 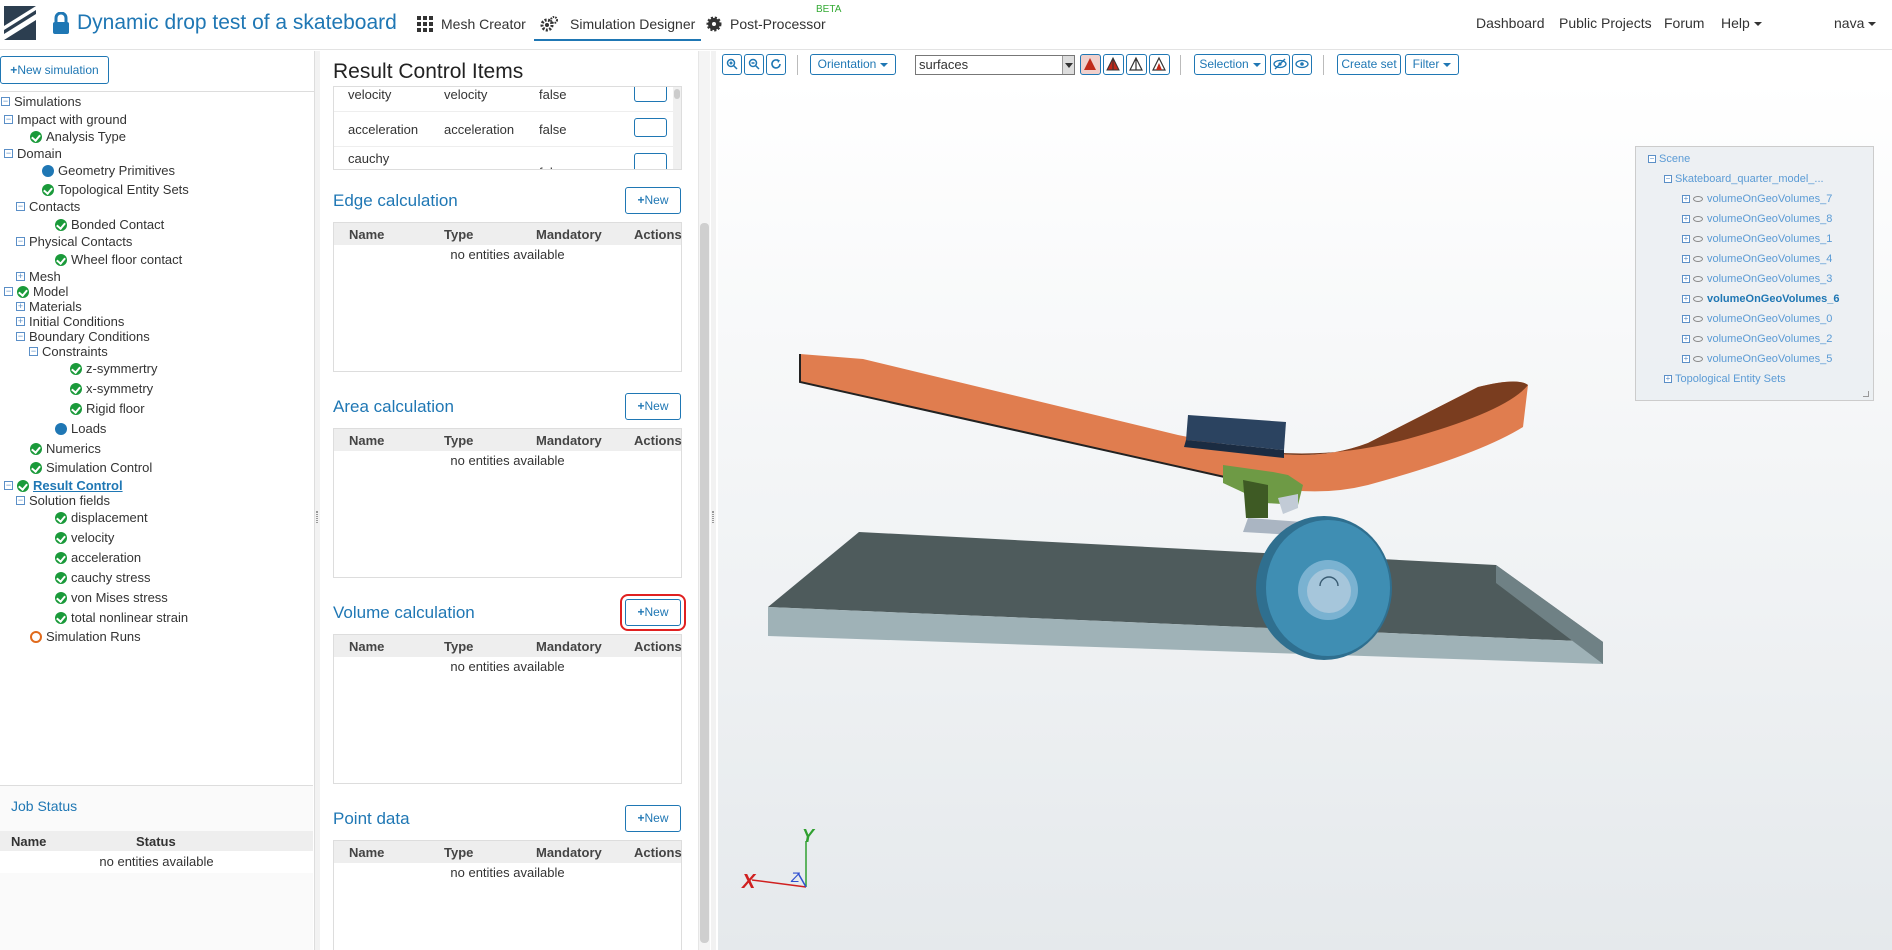 I want to click on tree-item: Wheel floor contact, so click(x=157, y=260).